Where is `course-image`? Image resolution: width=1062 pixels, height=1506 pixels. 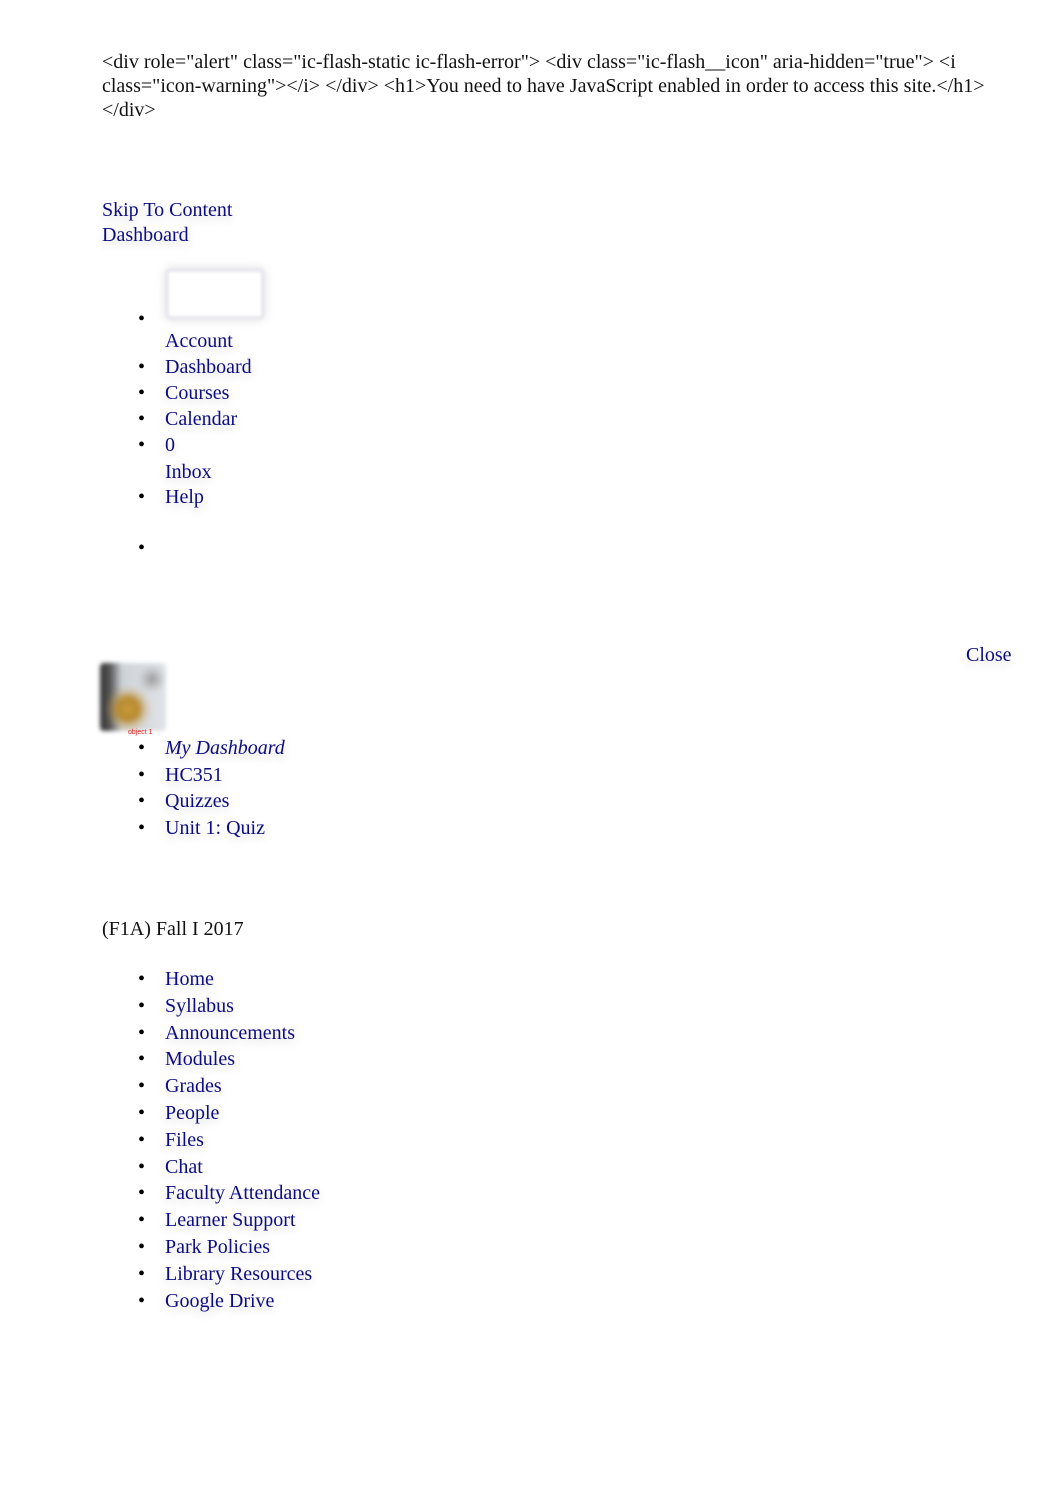 course-image is located at coordinates (133, 697).